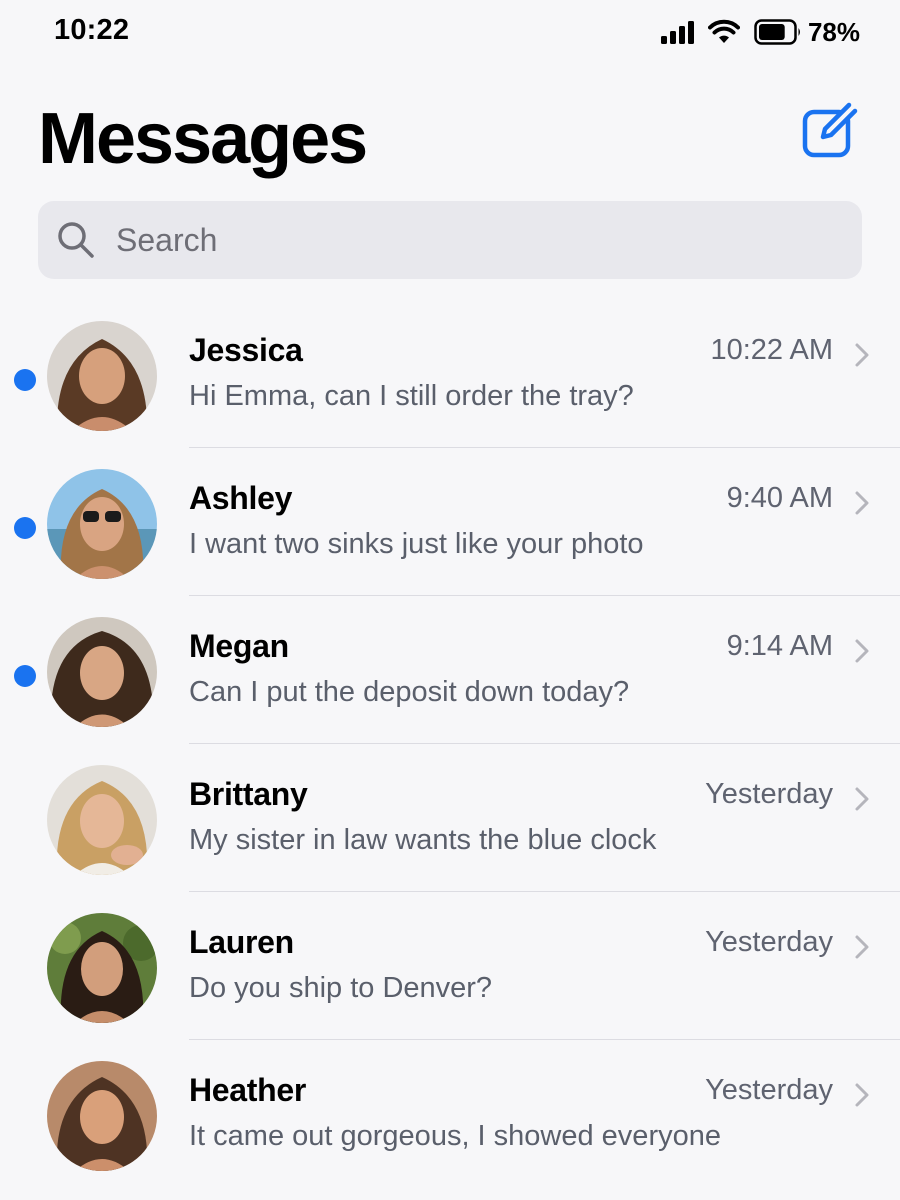 The height and width of the screenshot is (1200, 900). What do you see at coordinates (779, 498) in the screenshot?
I see `message-time: 9:40 AM` at bounding box center [779, 498].